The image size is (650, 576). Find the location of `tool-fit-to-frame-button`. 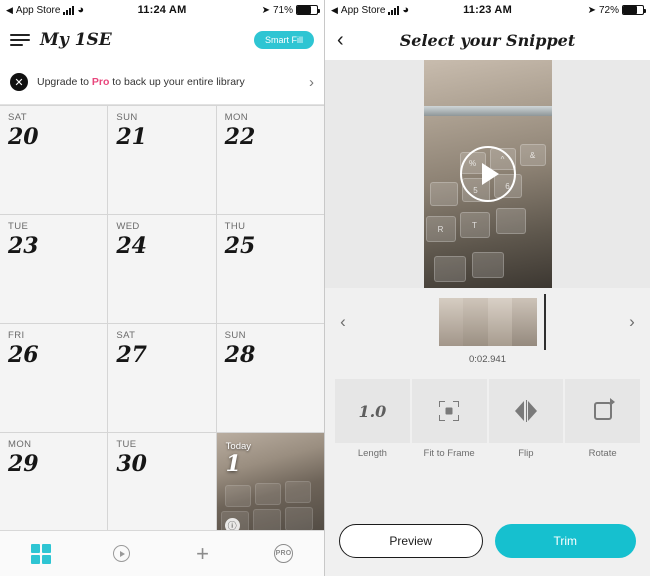

tool-fit-to-frame-button is located at coordinates (449, 411).